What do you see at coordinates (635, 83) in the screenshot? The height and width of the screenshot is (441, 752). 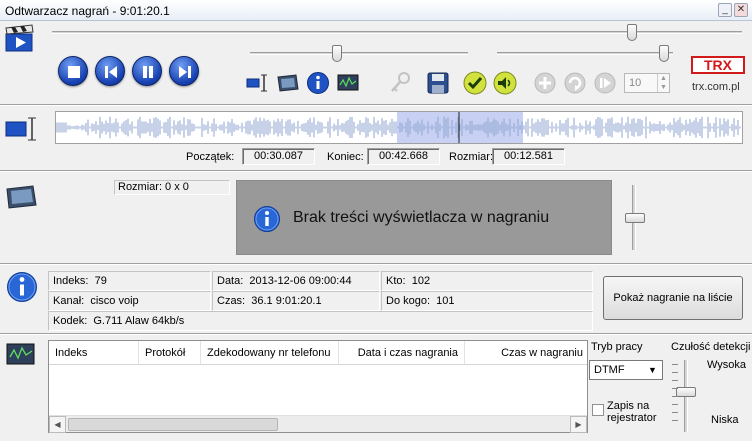 I see `repeat-count-value: 10` at bounding box center [635, 83].